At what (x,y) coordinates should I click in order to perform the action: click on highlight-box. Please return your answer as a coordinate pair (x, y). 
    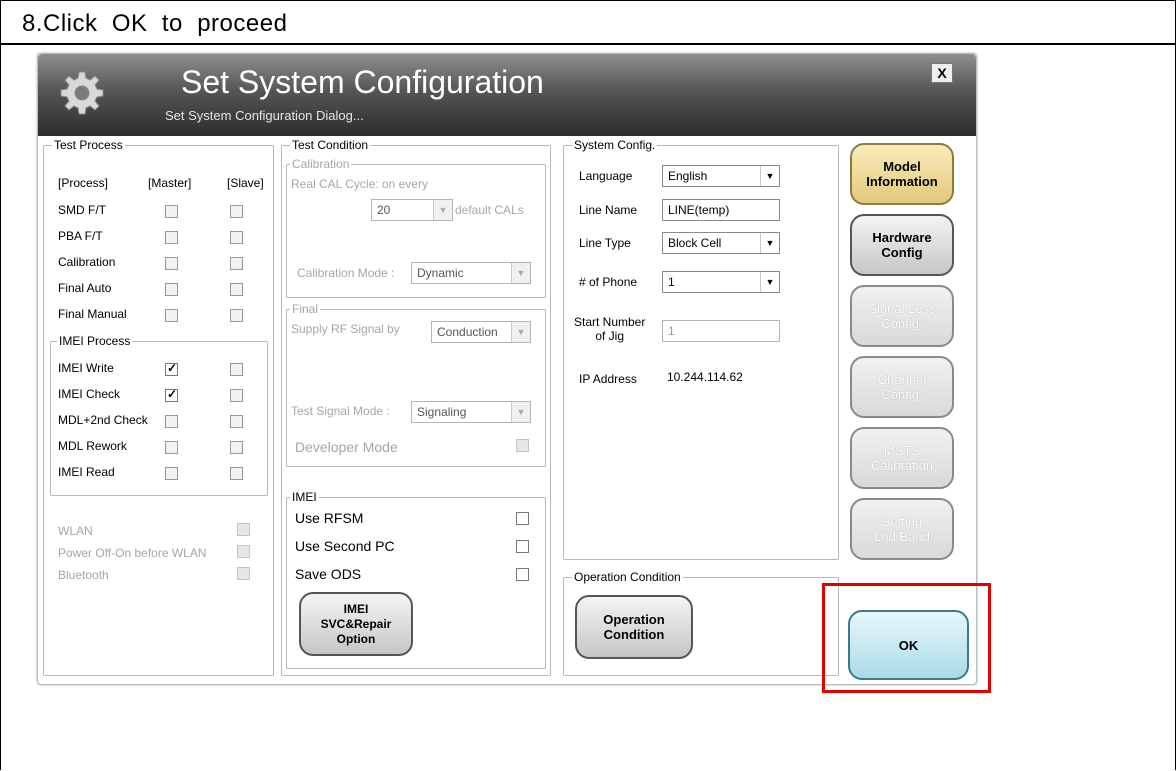
    Looking at the image, I should click on (906, 638).